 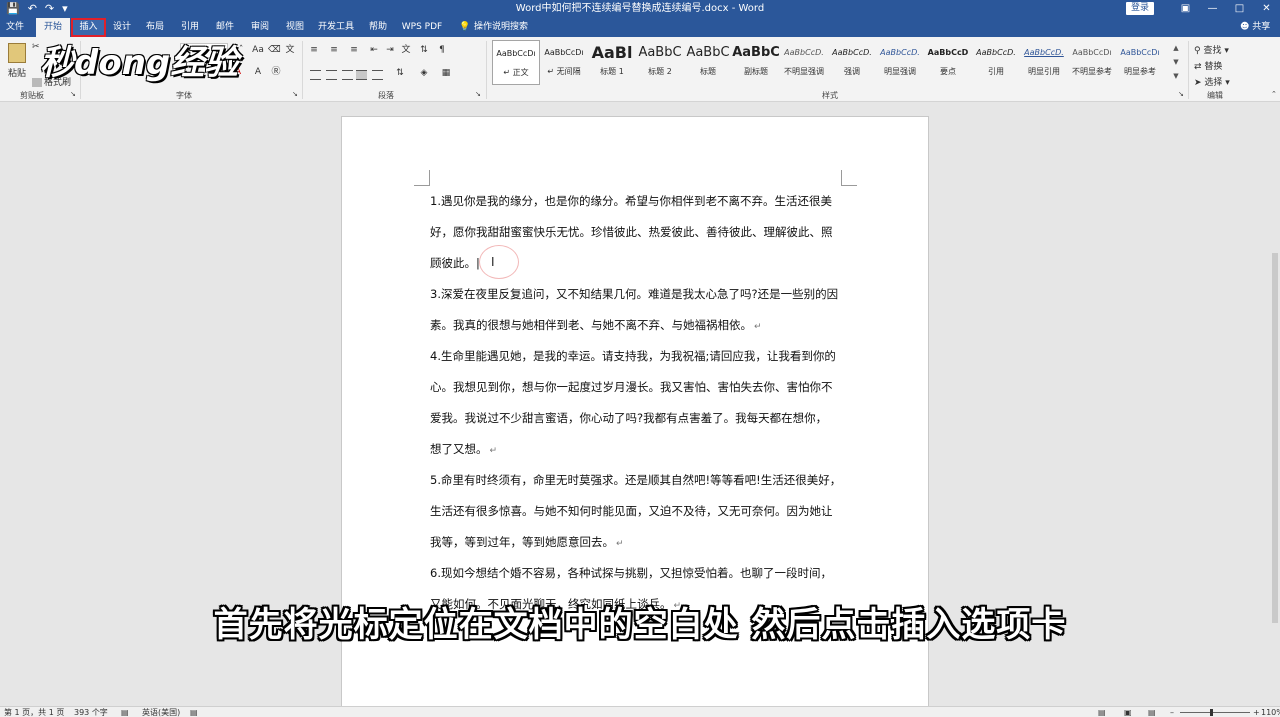 I want to click on styles-scroll: ▲ ▼ ▼, so click(x=1176, y=62).